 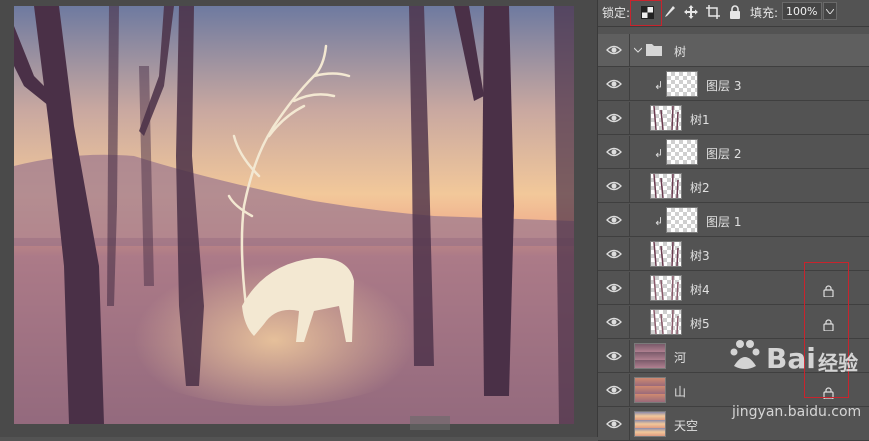 What do you see at coordinates (733, 50) in the screenshot?
I see `layer-group-tree: 树` at bounding box center [733, 50].